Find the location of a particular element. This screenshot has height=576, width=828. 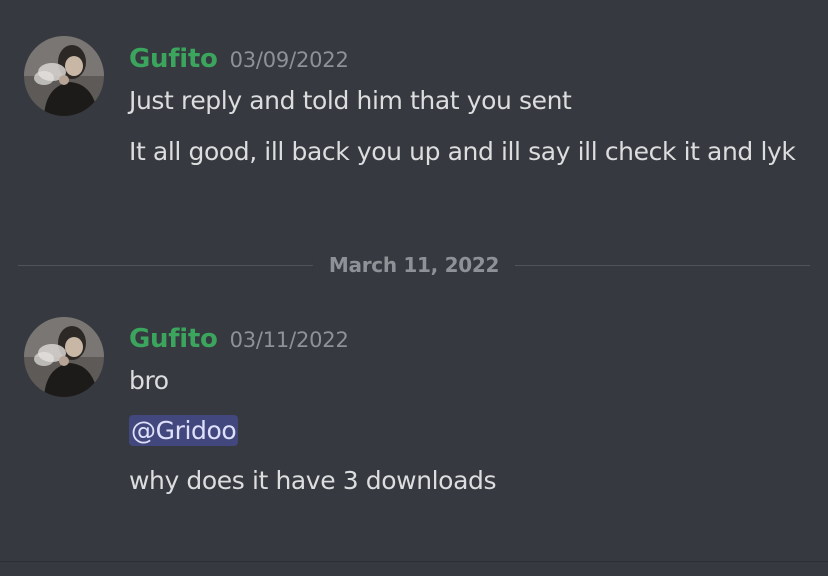

message-header: Gufito 03/09/2022 is located at coordinates (239, 59).